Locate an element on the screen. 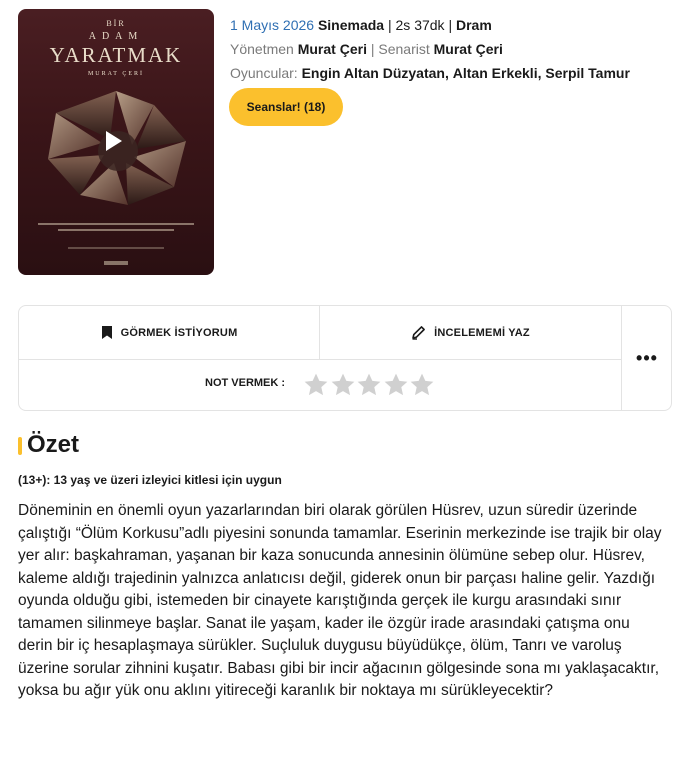  play-icon is located at coordinates (114, 141).